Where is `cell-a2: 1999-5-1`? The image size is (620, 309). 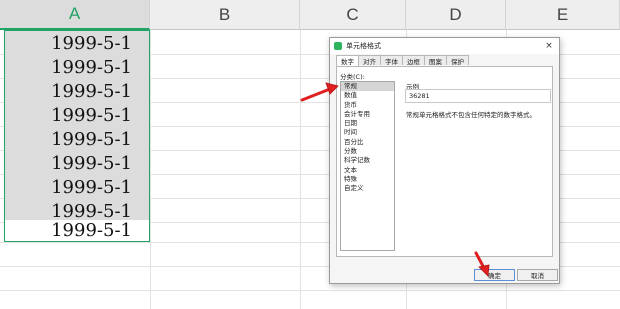 cell-a2: 1999-5-1 is located at coordinates (77, 67).